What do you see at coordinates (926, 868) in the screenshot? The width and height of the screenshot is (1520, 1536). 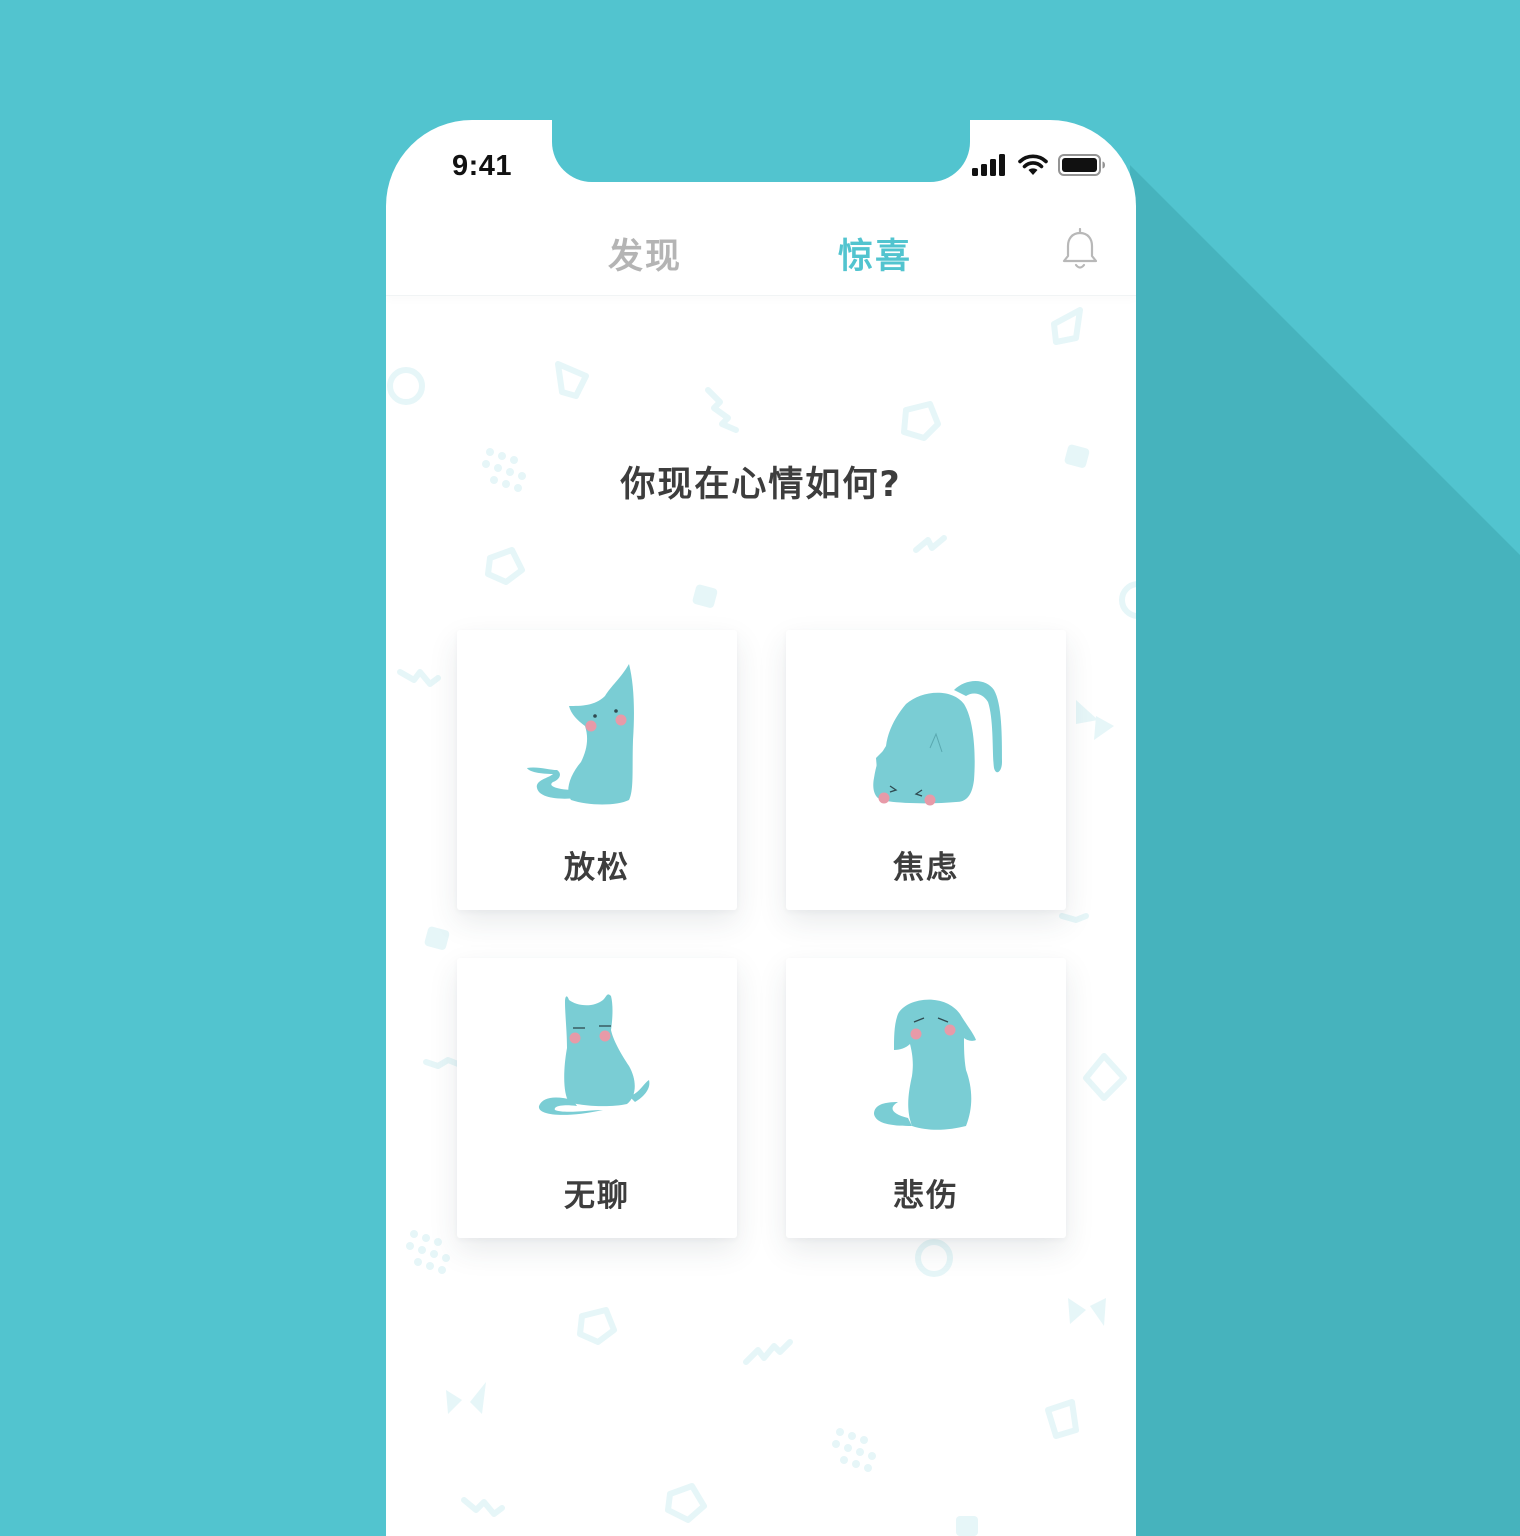 I see `mood-label-anxious: 焦虑` at bounding box center [926, 868].